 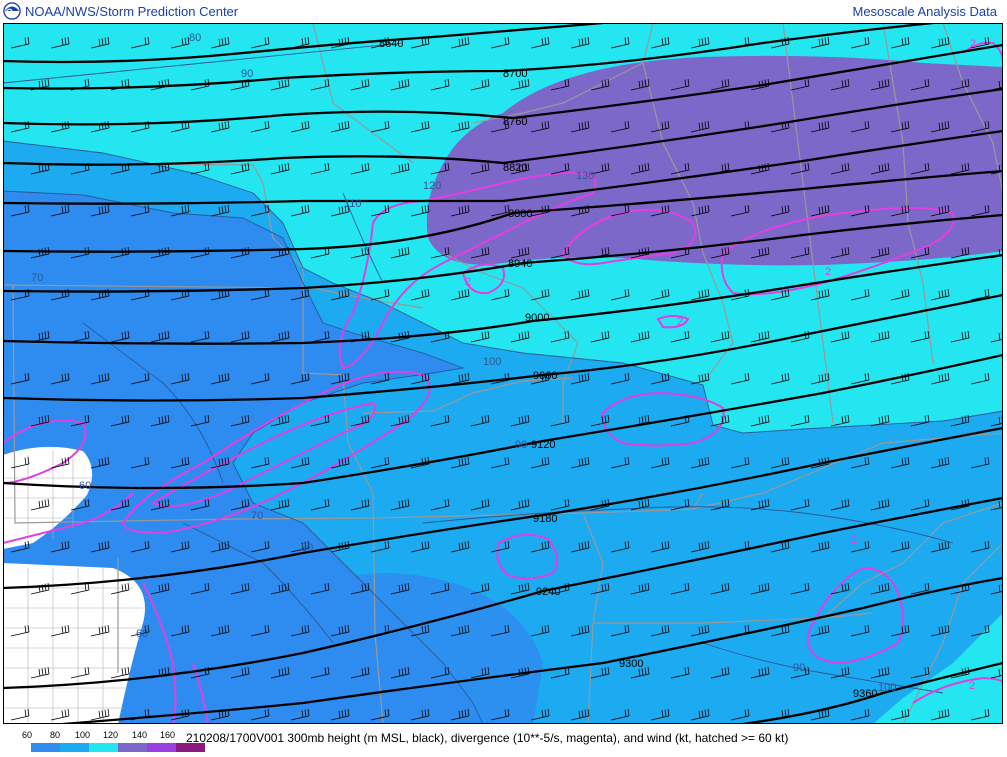 What do you see at coordinates (520, 264) in the screenshot?
I see `height-label: 8940` at bounding box center [520, 264].